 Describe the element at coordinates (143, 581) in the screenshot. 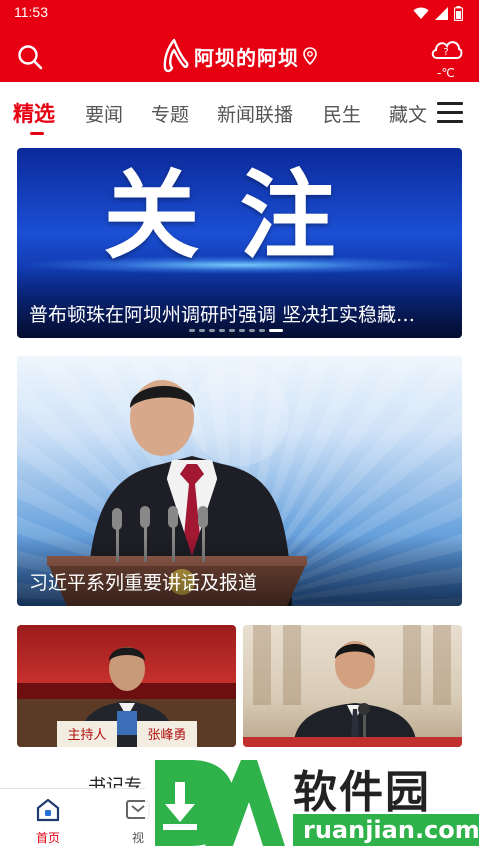

I see `feature-caption: 习近平系列重要讲话及报道` at that location.